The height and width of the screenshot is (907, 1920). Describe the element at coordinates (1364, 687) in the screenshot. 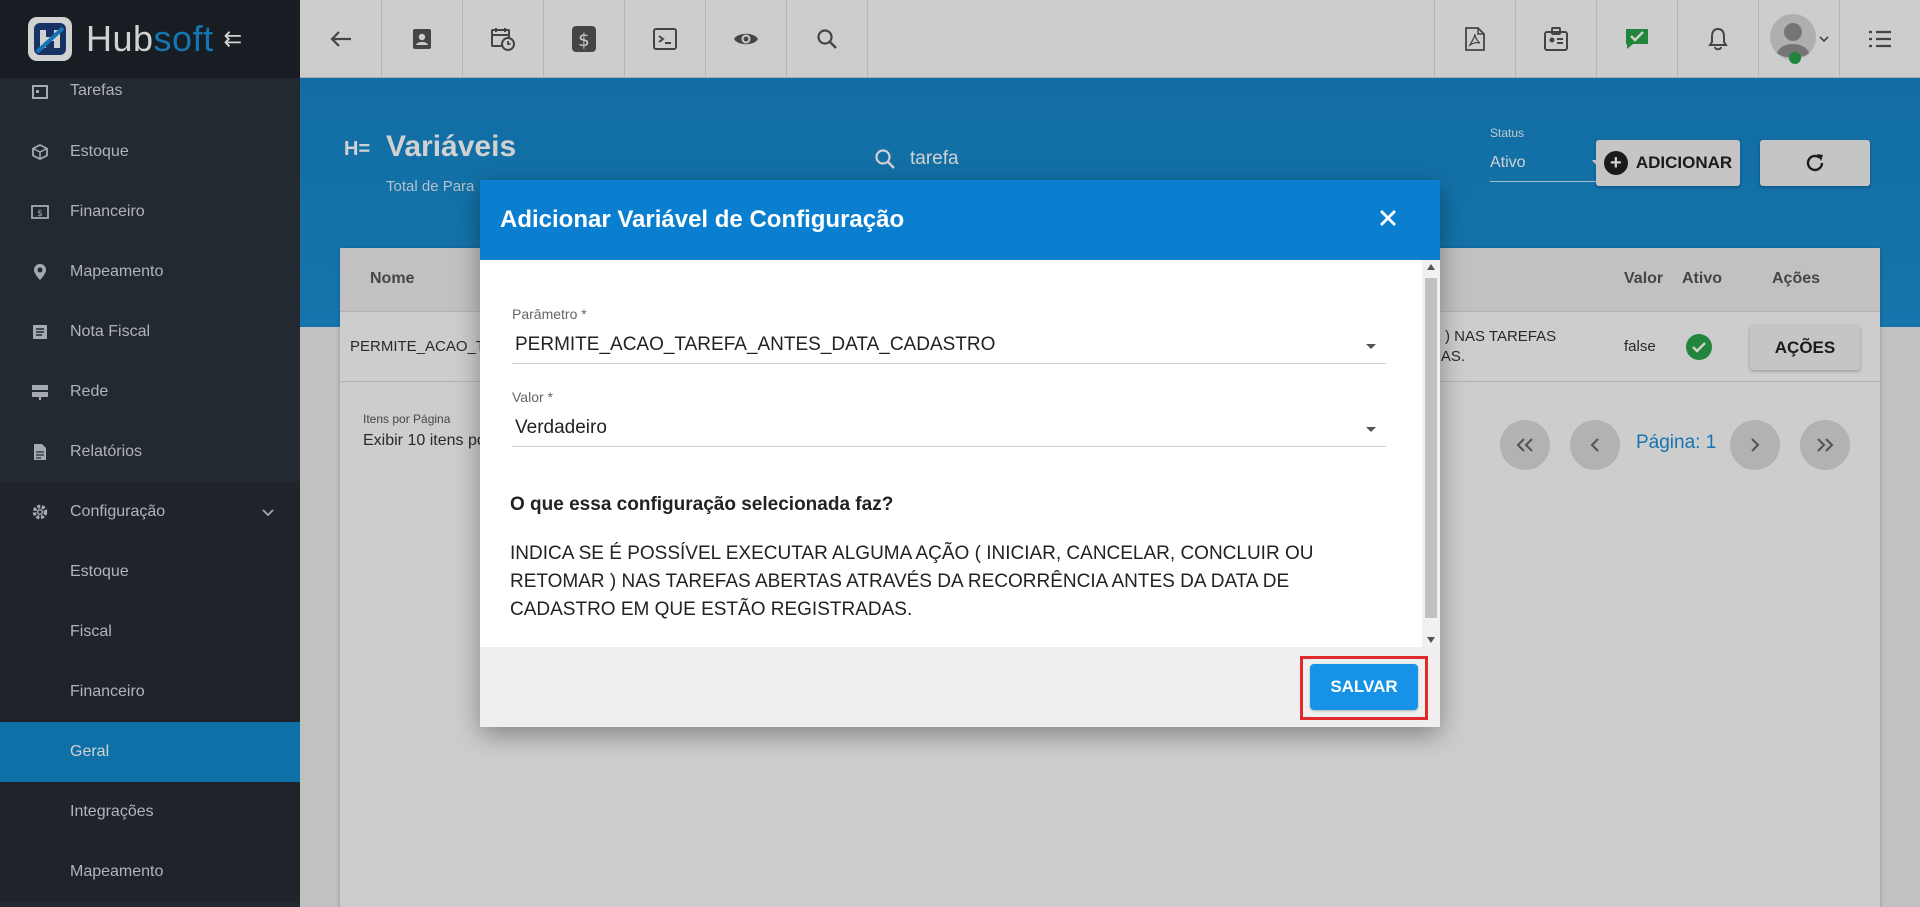

I see `save-button: SALVAR` at that location.